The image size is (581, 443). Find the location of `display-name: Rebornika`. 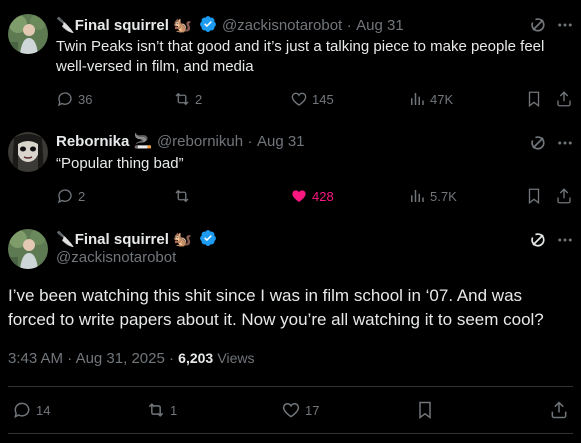

display-name: Rebornika is located at coordinates (92, 141).